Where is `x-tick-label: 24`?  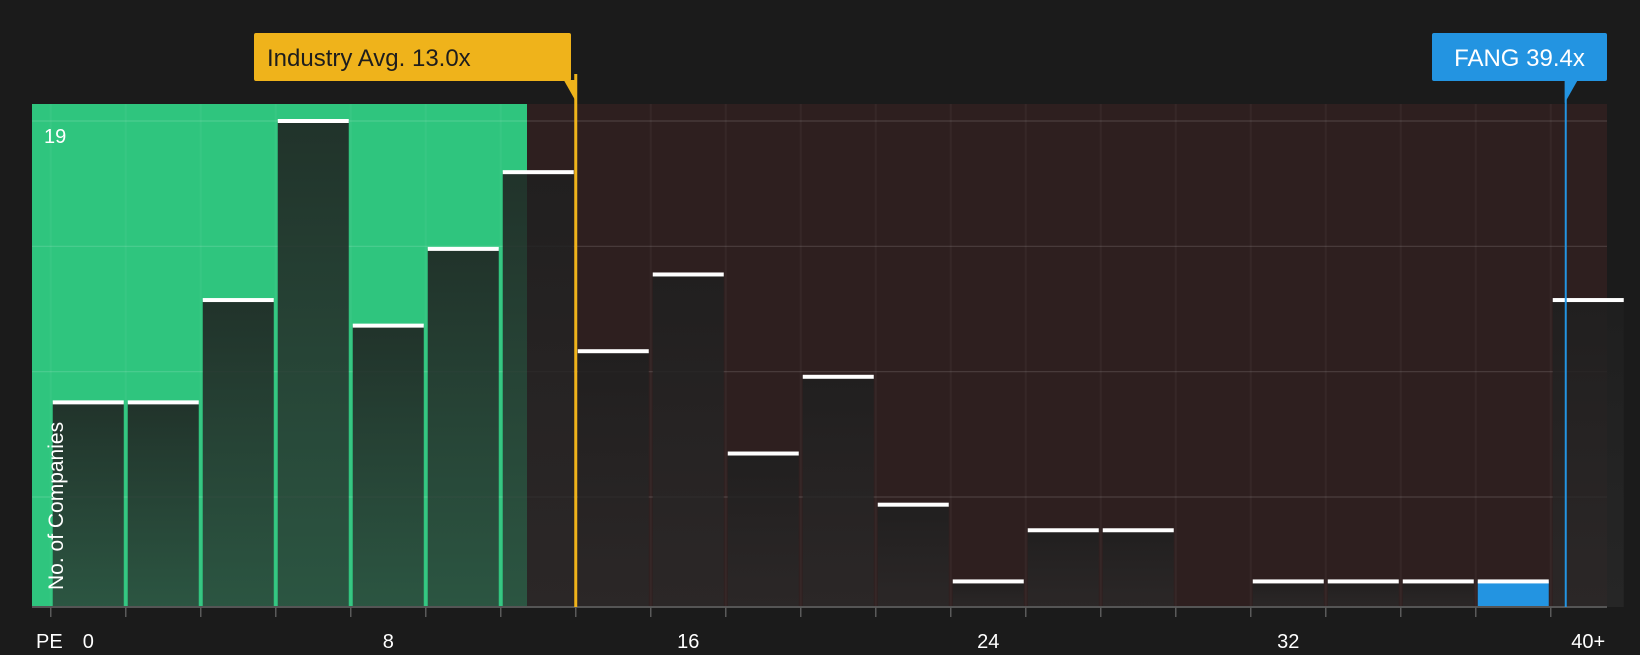 x-tick-label: 24 is located at coordinates (988, 640).